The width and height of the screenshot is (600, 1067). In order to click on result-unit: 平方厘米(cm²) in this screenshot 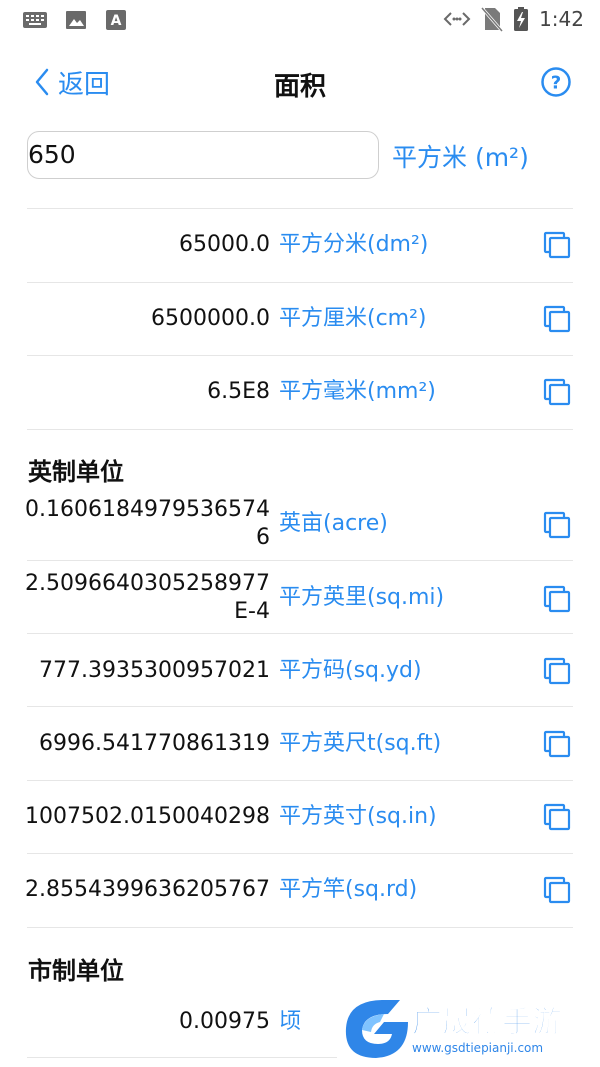, I will do `click(353, 318)`.